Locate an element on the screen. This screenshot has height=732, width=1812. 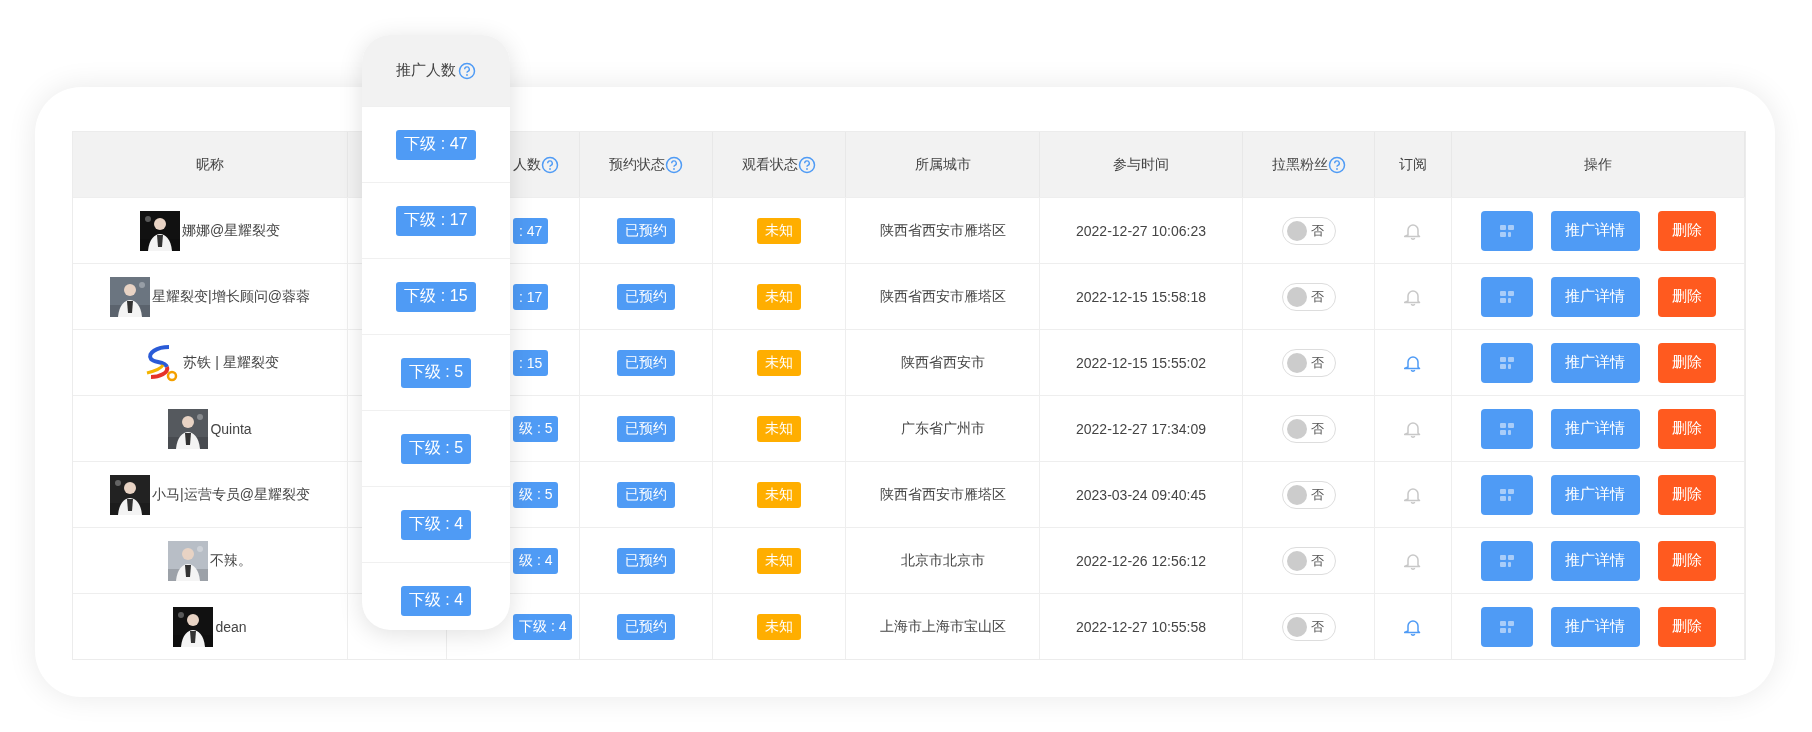
nickname-text: 娜娜@星耀裂变 is located at coordinates (231, 230).